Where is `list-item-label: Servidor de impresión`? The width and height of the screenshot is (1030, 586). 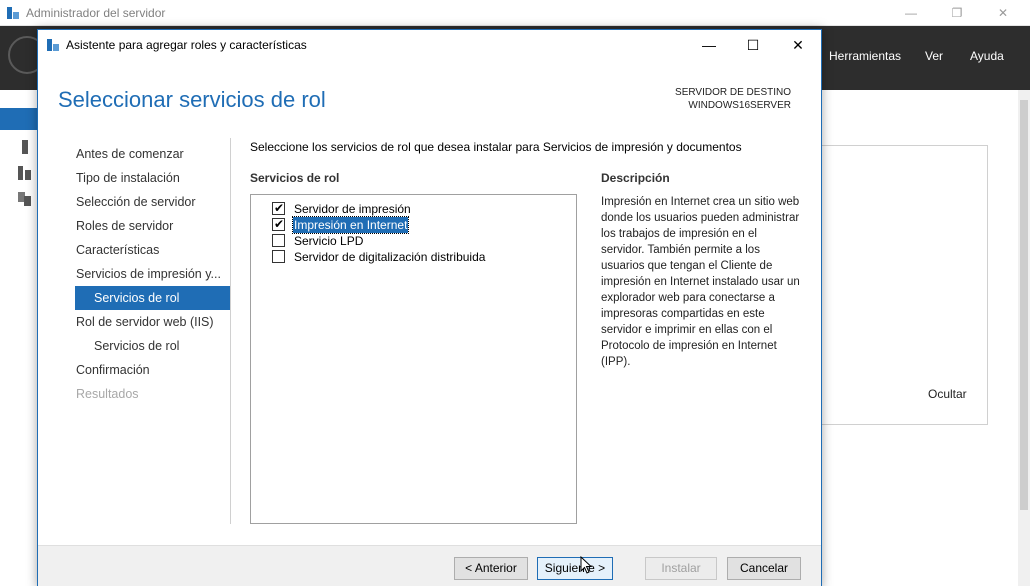 list-item-label: Servidor de impresión is located at coordinates (352, 209).